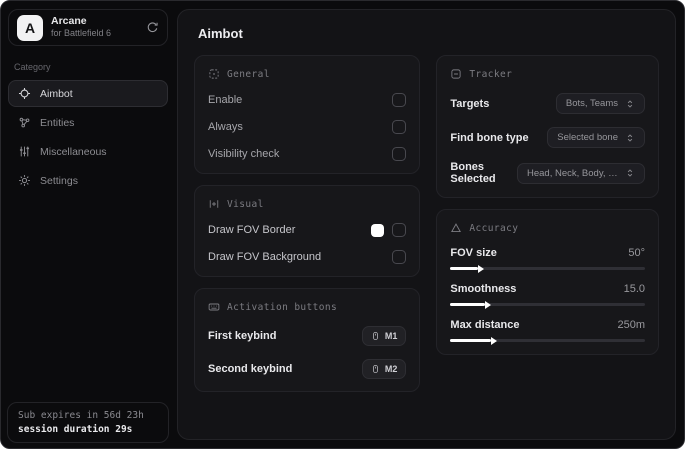 This screenshot has height=449, width=685. What do you see at coordinates (483, 289) in the screenshot?
I see `slider-label: Smoothness` at bounding box center [483, 289].